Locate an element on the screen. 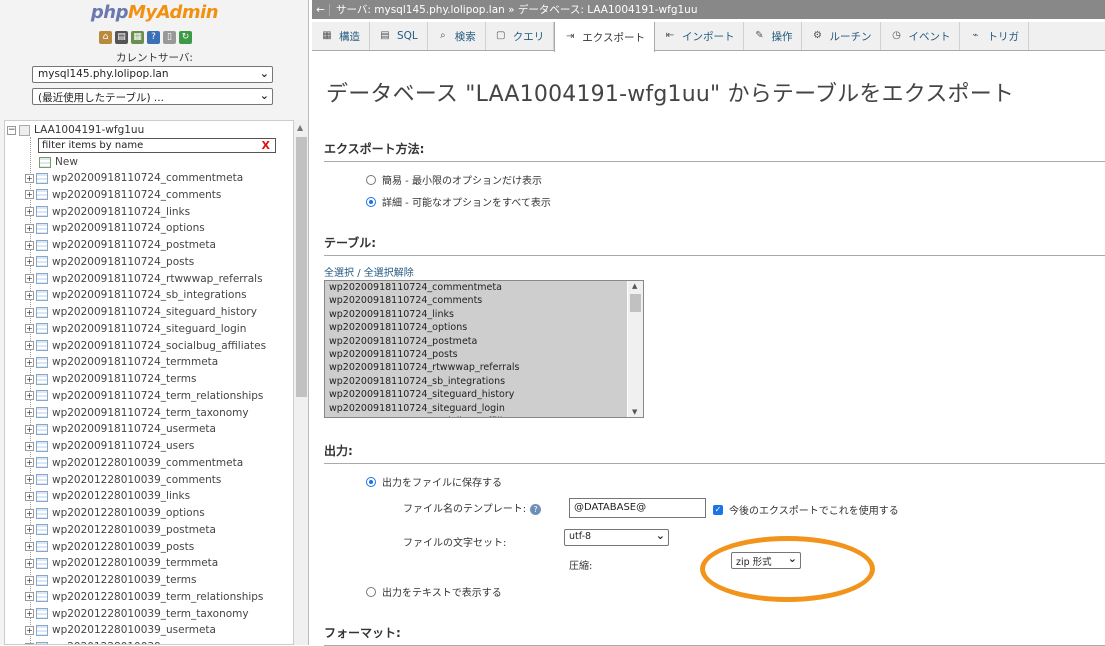  filter-input: filter items by name X is located at coordinates (157, 145).